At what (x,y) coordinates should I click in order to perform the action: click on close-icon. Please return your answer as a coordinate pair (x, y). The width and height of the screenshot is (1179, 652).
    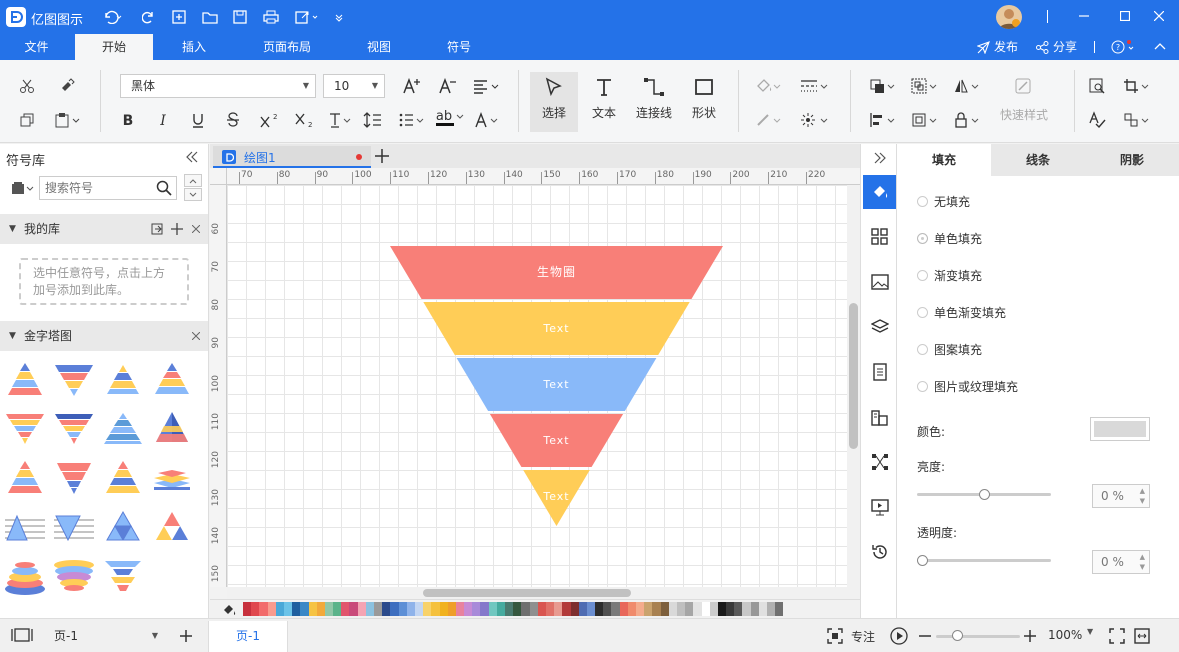
    Looking at the image, I should click on (1159, 16).